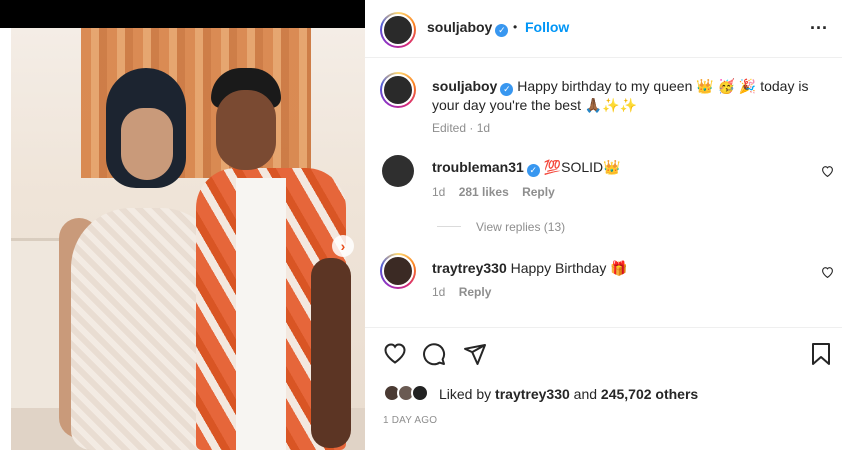 The height and width of the screenshot is (450, 842). Describe the element at coordinates (469, 268) in the screenshot. I see `comment-username: traytrey330` at that location.